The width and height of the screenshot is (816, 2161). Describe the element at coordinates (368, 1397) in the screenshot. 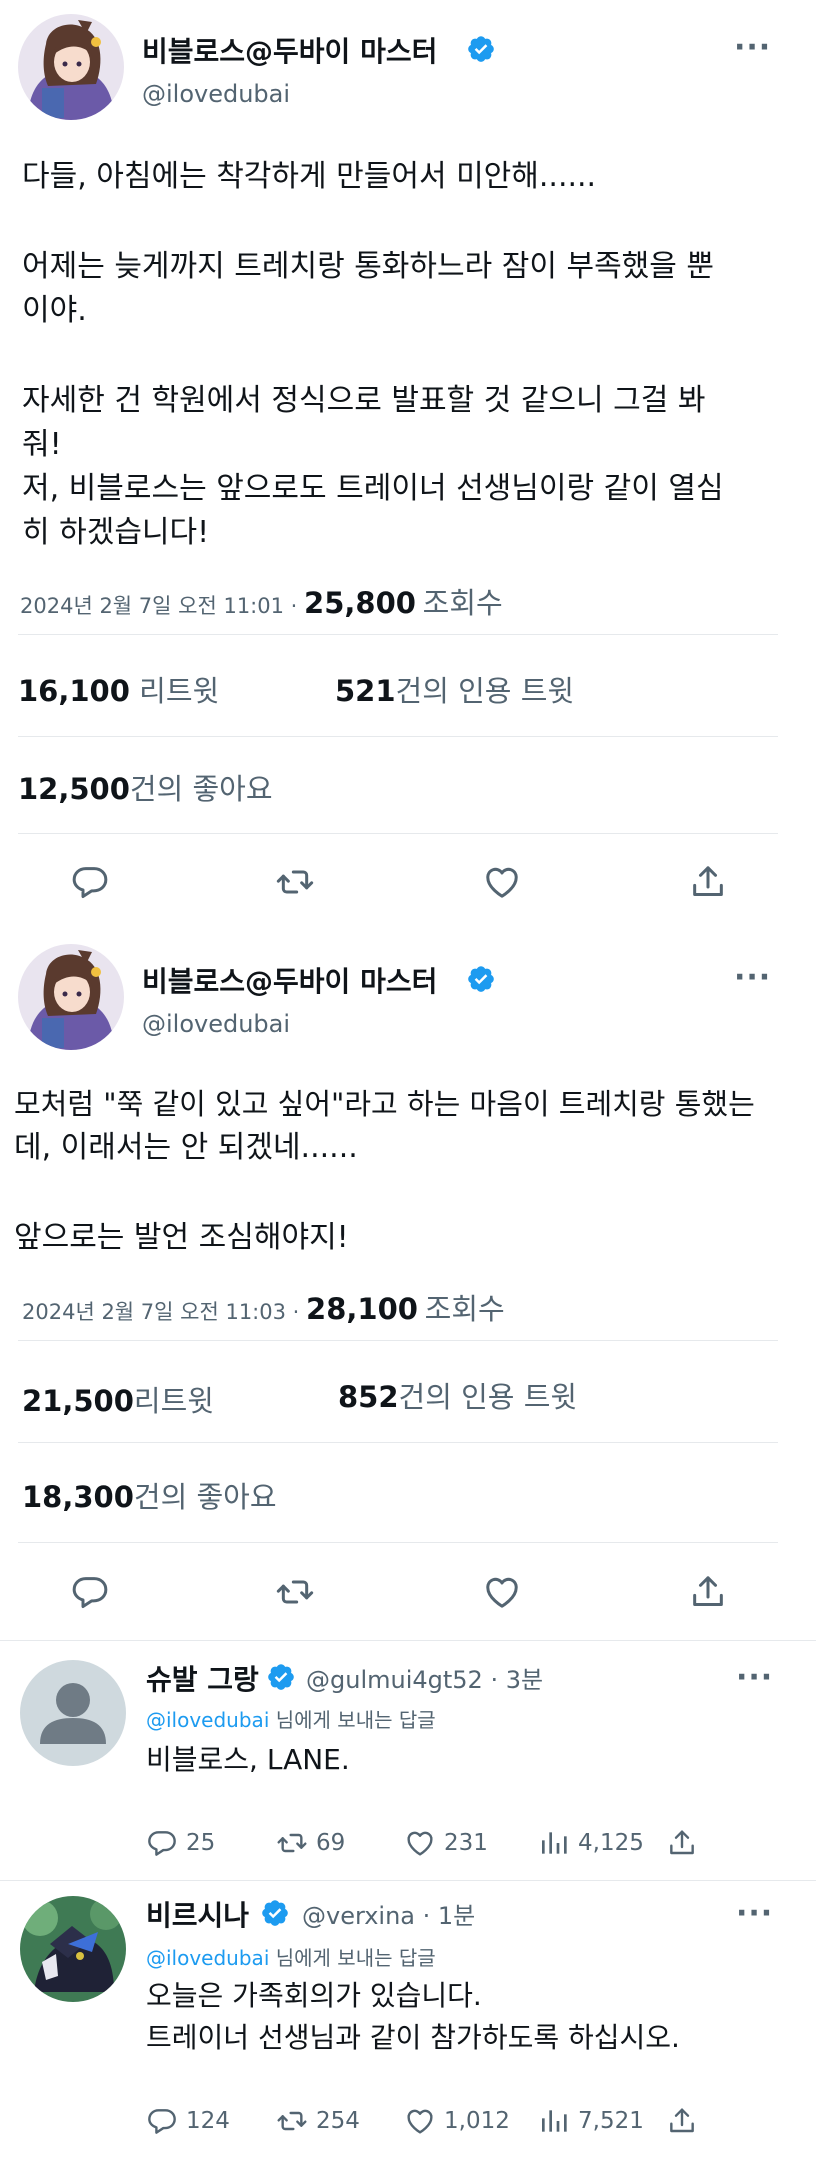

I see `quote-count: 852` at that location.